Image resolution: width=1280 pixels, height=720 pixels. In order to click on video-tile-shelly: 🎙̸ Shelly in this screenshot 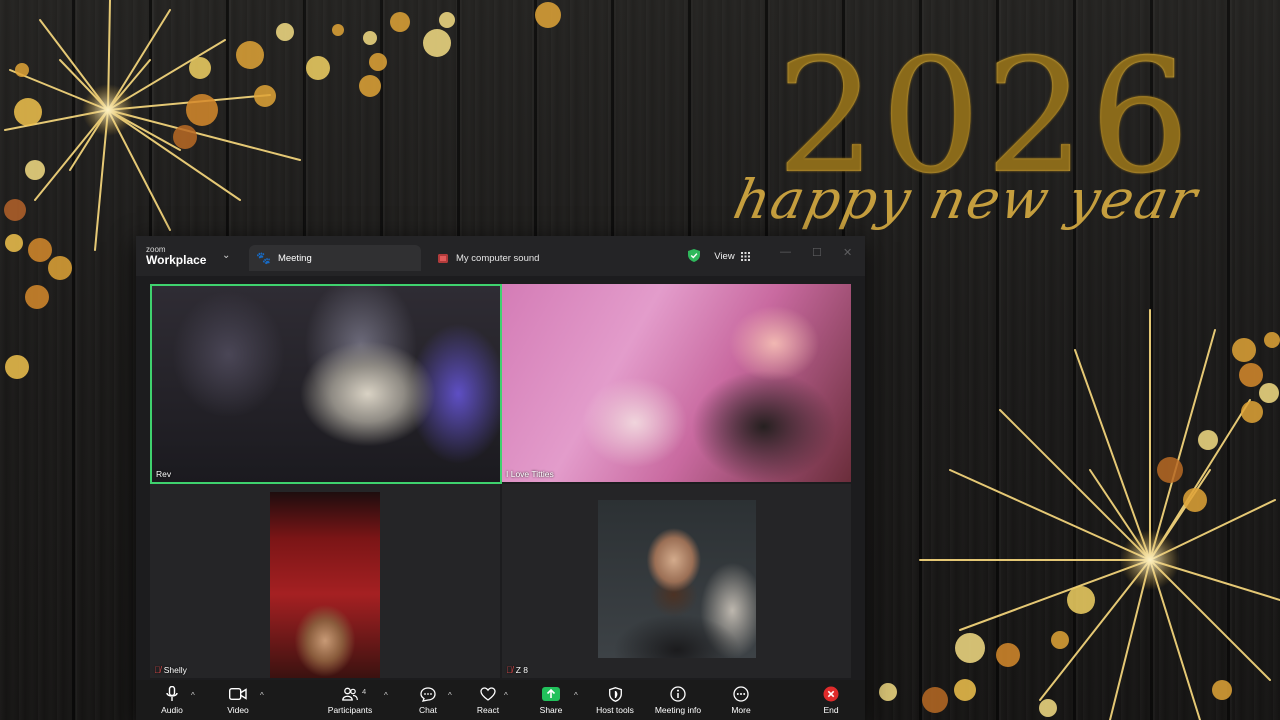, I will do `click(325, 581)`.